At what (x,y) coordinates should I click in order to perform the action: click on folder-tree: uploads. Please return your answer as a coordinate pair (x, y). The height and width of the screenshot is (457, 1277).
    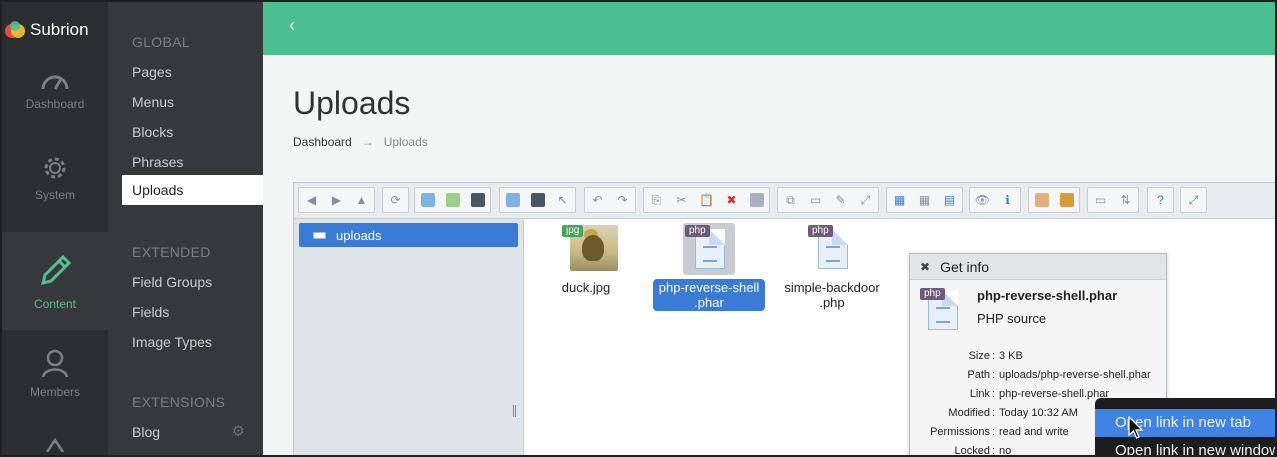
    Looking at the image, I should click on (409, 337).